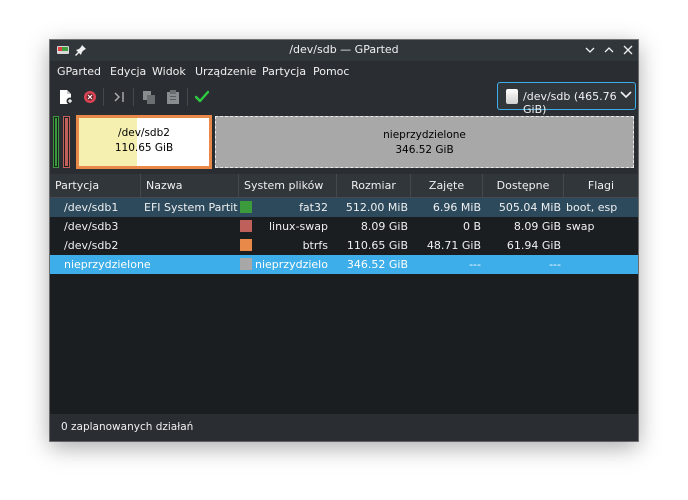  I want to click on cell-size: 346.52 GiB, so click(377, 264).